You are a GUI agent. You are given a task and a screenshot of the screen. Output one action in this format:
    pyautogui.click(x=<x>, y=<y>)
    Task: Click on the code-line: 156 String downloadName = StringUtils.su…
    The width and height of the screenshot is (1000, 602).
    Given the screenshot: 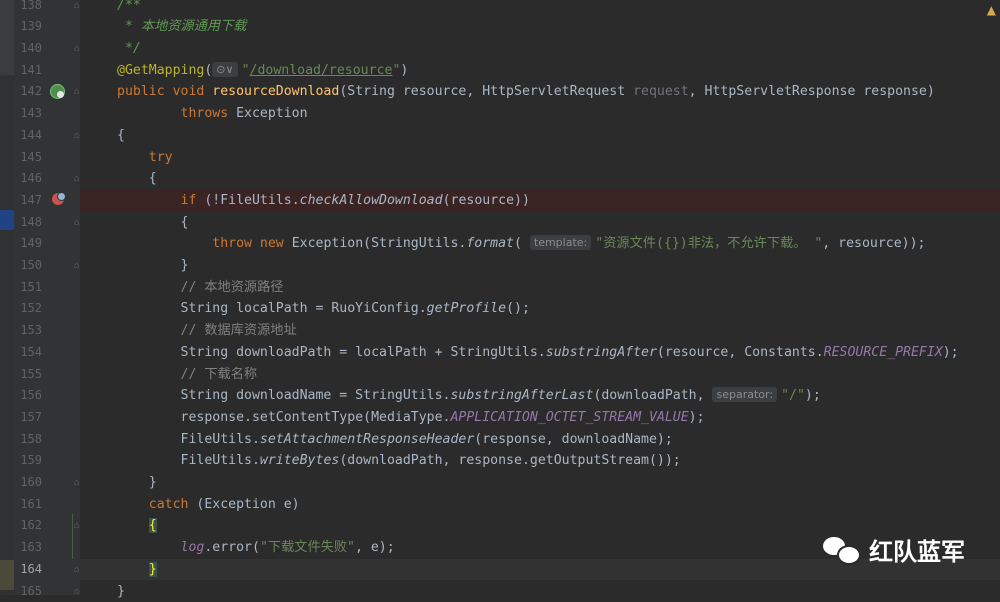 What is the action you would take?
    pyautogui.click(x=500, y=396)
    